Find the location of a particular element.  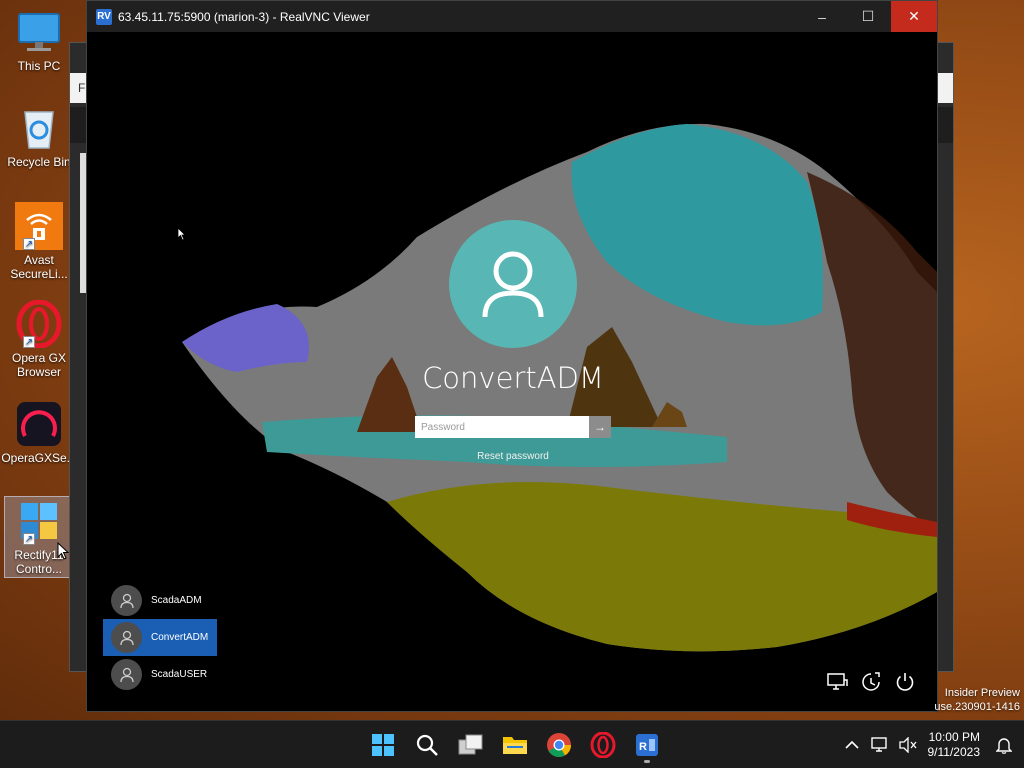

active-indicator is located at coordinates (647, 761).